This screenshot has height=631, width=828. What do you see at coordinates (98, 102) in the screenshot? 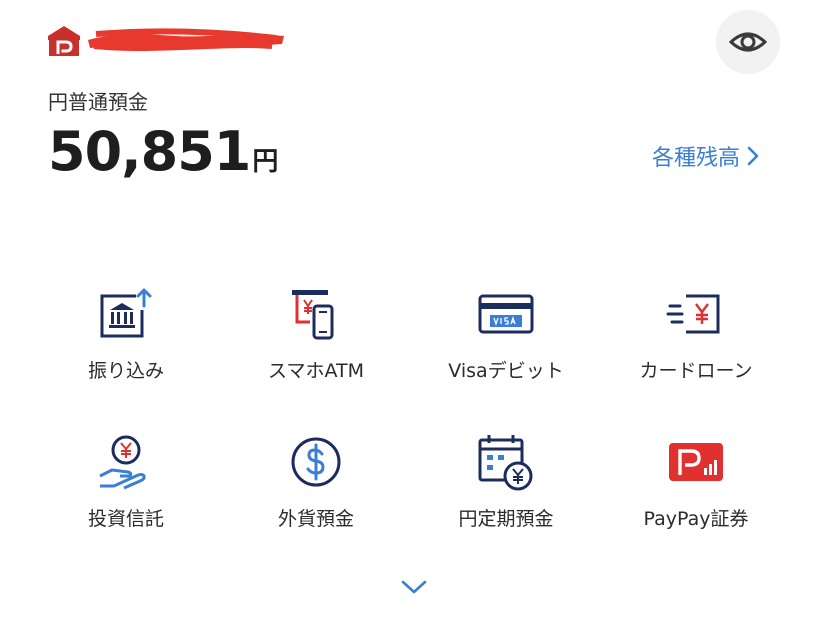
I see `account-type-label: 円普通預金` at bounding box center [98, 102].